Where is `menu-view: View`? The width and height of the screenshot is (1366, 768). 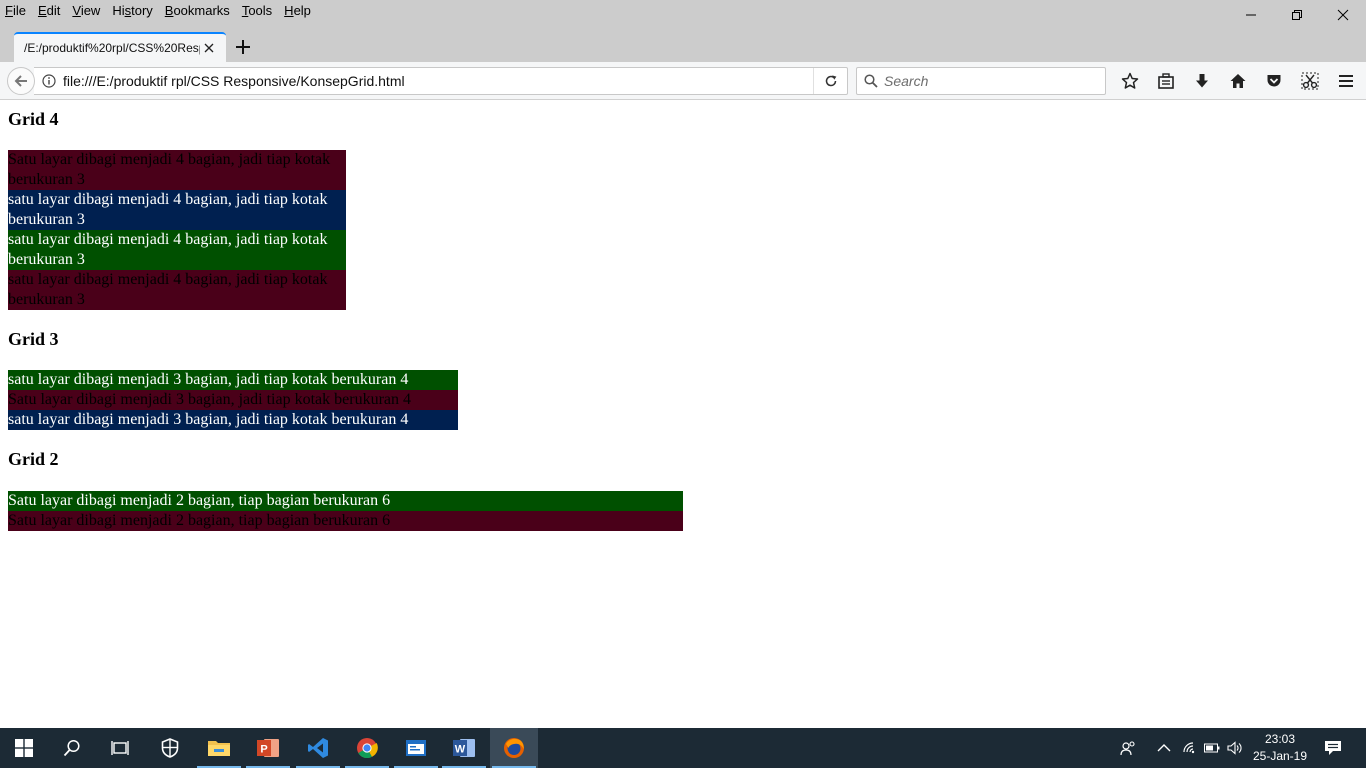
menu-view: View is located at coordinates (86, 11).